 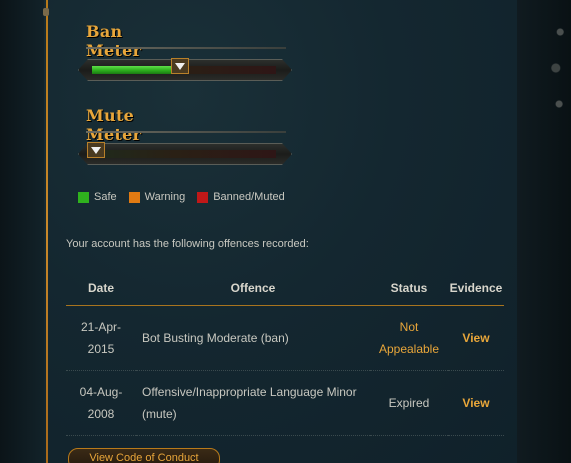 I want to click on safe-swatch-icon, so click(x=83, y=197).